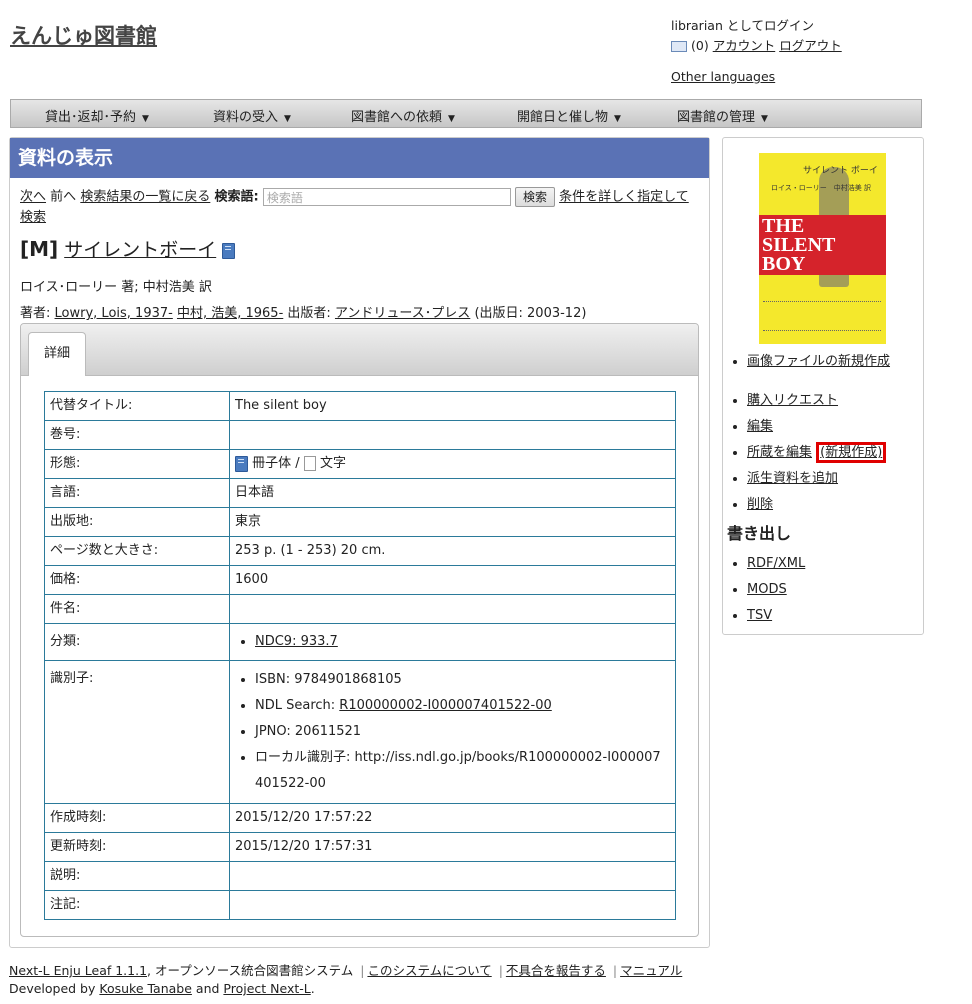  I want to click on row-label: 出版地:, so click(137, 522).